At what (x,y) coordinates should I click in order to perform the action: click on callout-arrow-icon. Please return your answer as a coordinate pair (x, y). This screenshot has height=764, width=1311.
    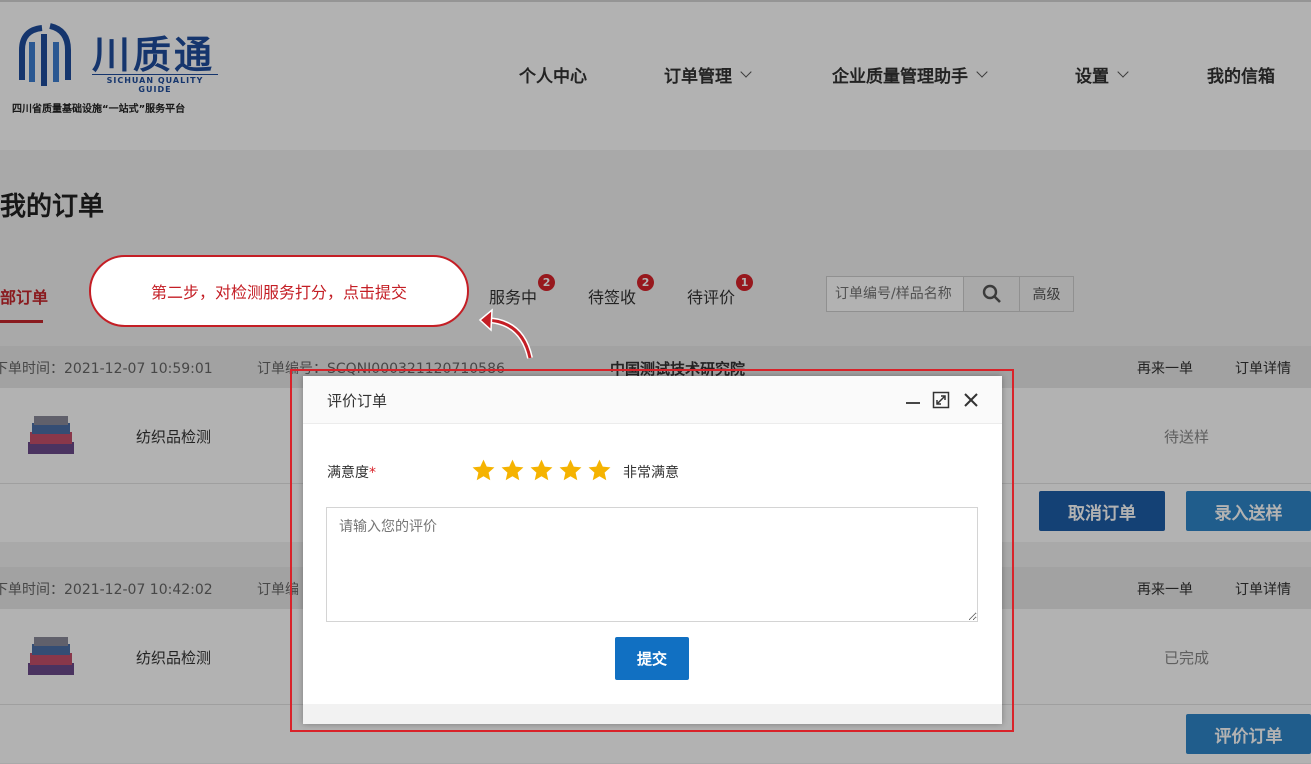
    Looking at the image, I should click on (505, 333).